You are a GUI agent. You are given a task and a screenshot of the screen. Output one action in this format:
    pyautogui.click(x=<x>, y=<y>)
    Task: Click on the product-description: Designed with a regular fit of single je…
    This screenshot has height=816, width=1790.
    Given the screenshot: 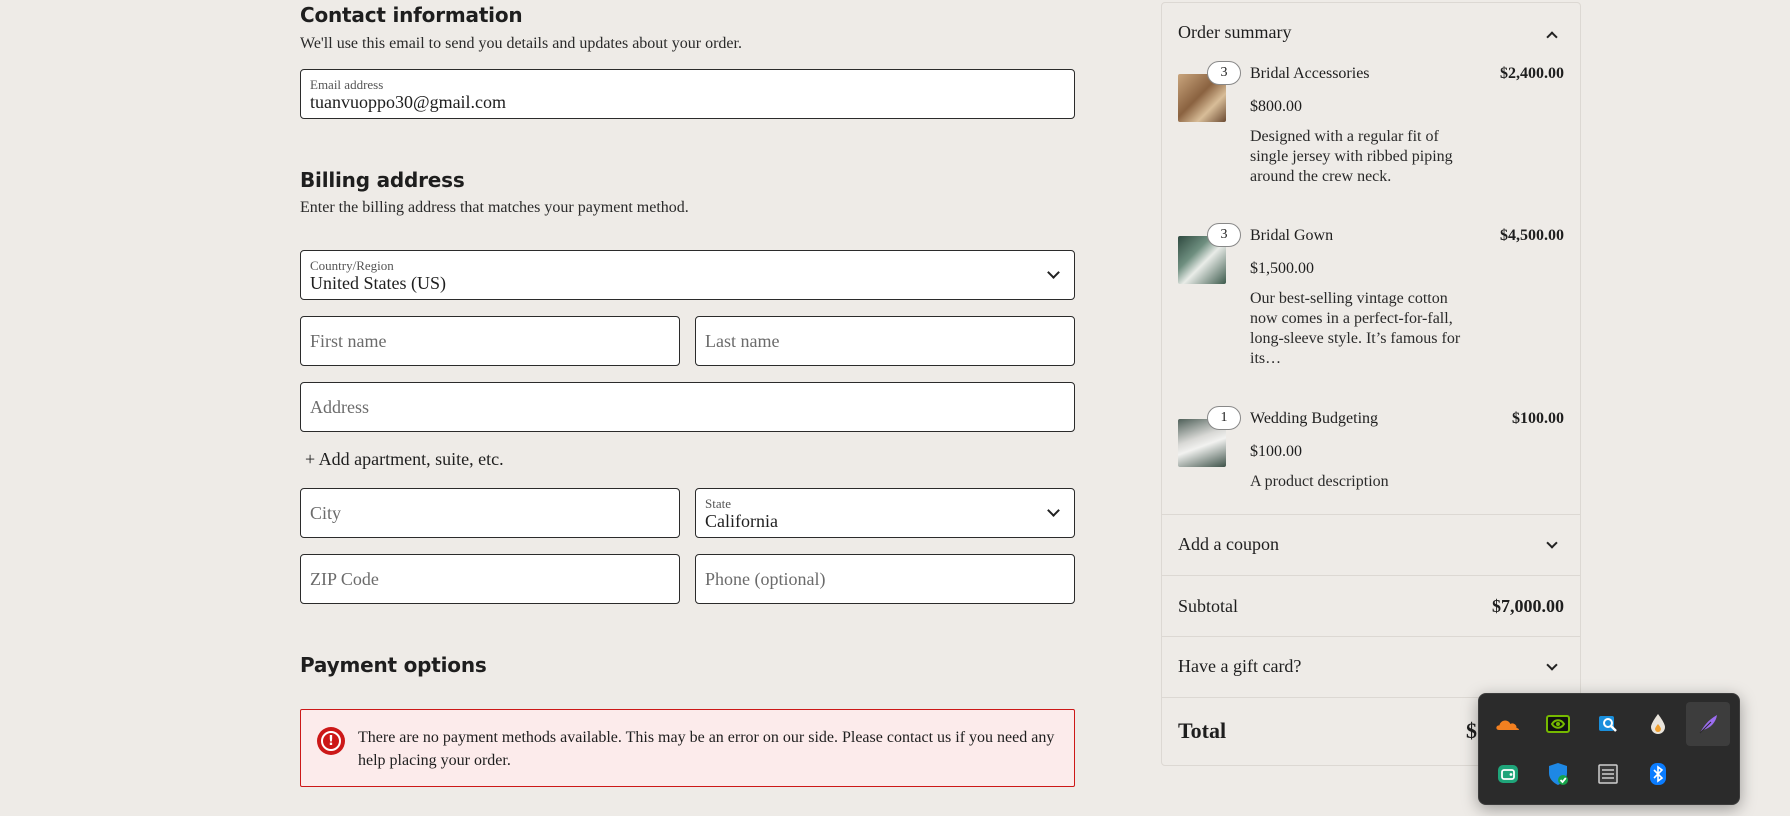 What is the action you would take?
    pyautogui.click(x=1351, y=156)
    